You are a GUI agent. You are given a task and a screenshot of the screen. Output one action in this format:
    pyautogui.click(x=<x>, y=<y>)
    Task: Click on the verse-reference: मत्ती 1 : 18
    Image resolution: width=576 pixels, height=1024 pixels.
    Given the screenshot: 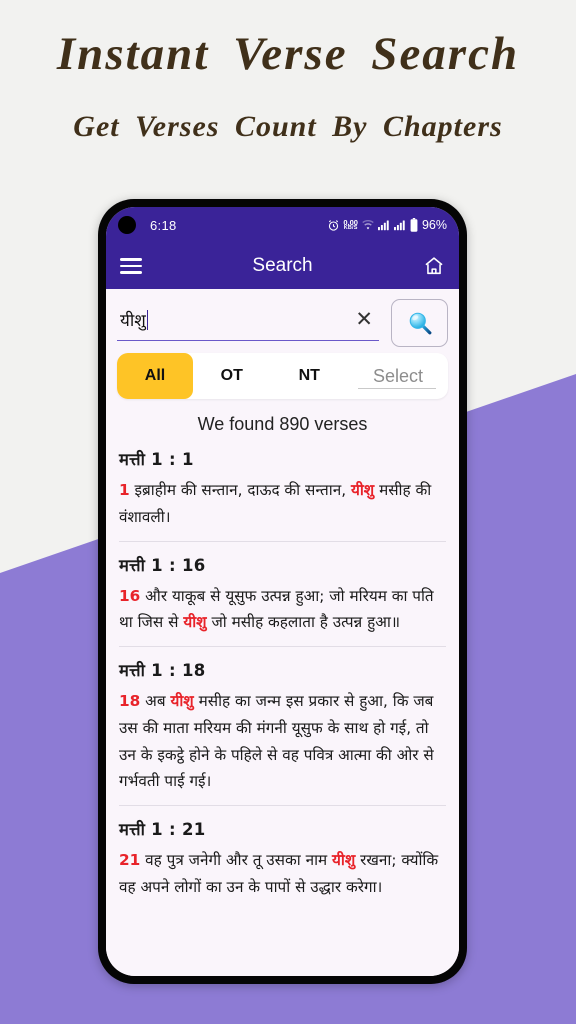 What is the action you would take?
    pyautogui.click(x=162, y=671)
    